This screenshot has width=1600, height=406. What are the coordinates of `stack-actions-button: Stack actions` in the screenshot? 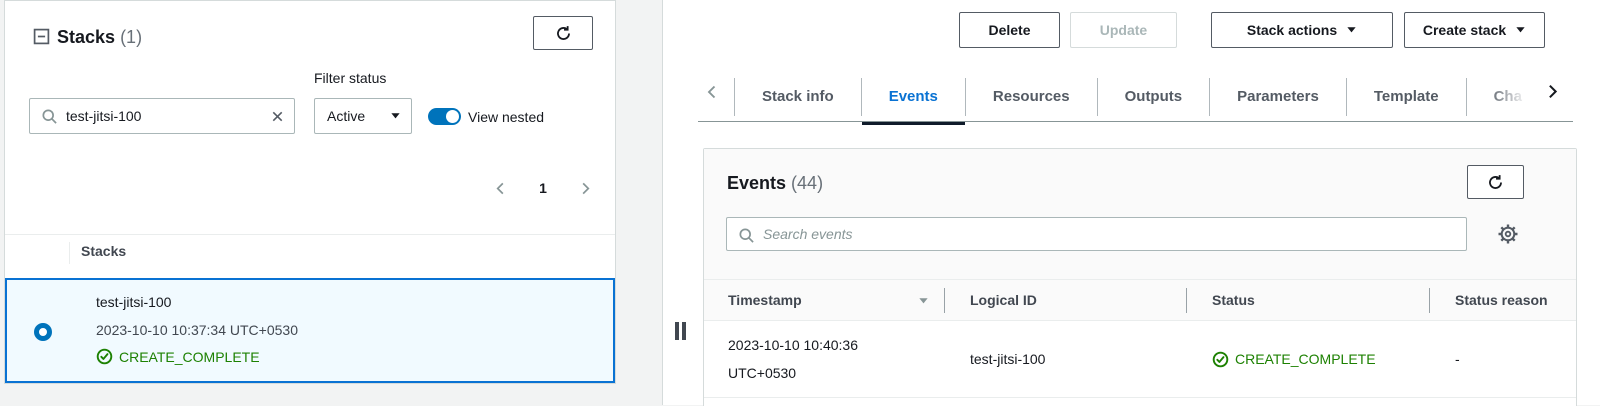 It's located at (1302, 30).